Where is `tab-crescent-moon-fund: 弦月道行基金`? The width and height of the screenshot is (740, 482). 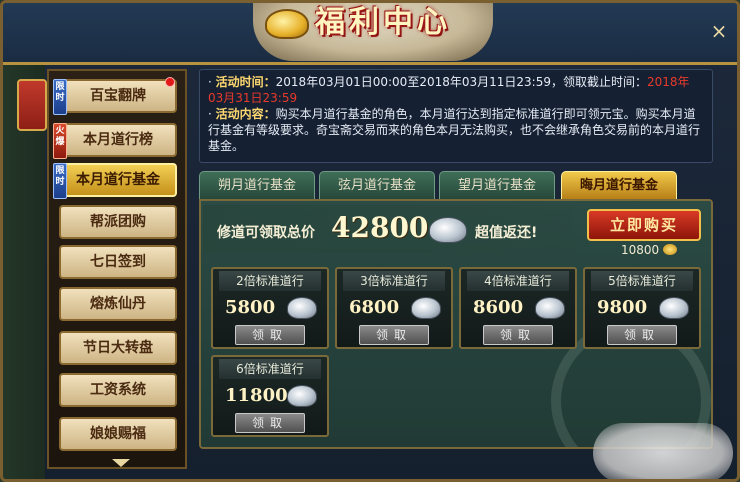
tab-crescent-moon-fund: 弦月道行基金 is located at coordinates (377, 185).